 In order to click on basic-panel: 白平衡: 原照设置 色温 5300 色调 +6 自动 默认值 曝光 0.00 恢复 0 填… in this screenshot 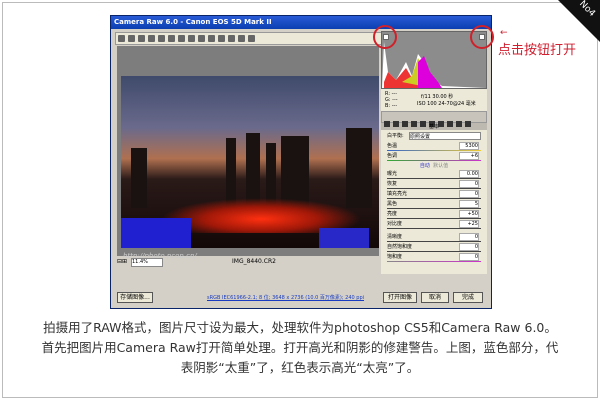, I will do `click(434, 202)`.